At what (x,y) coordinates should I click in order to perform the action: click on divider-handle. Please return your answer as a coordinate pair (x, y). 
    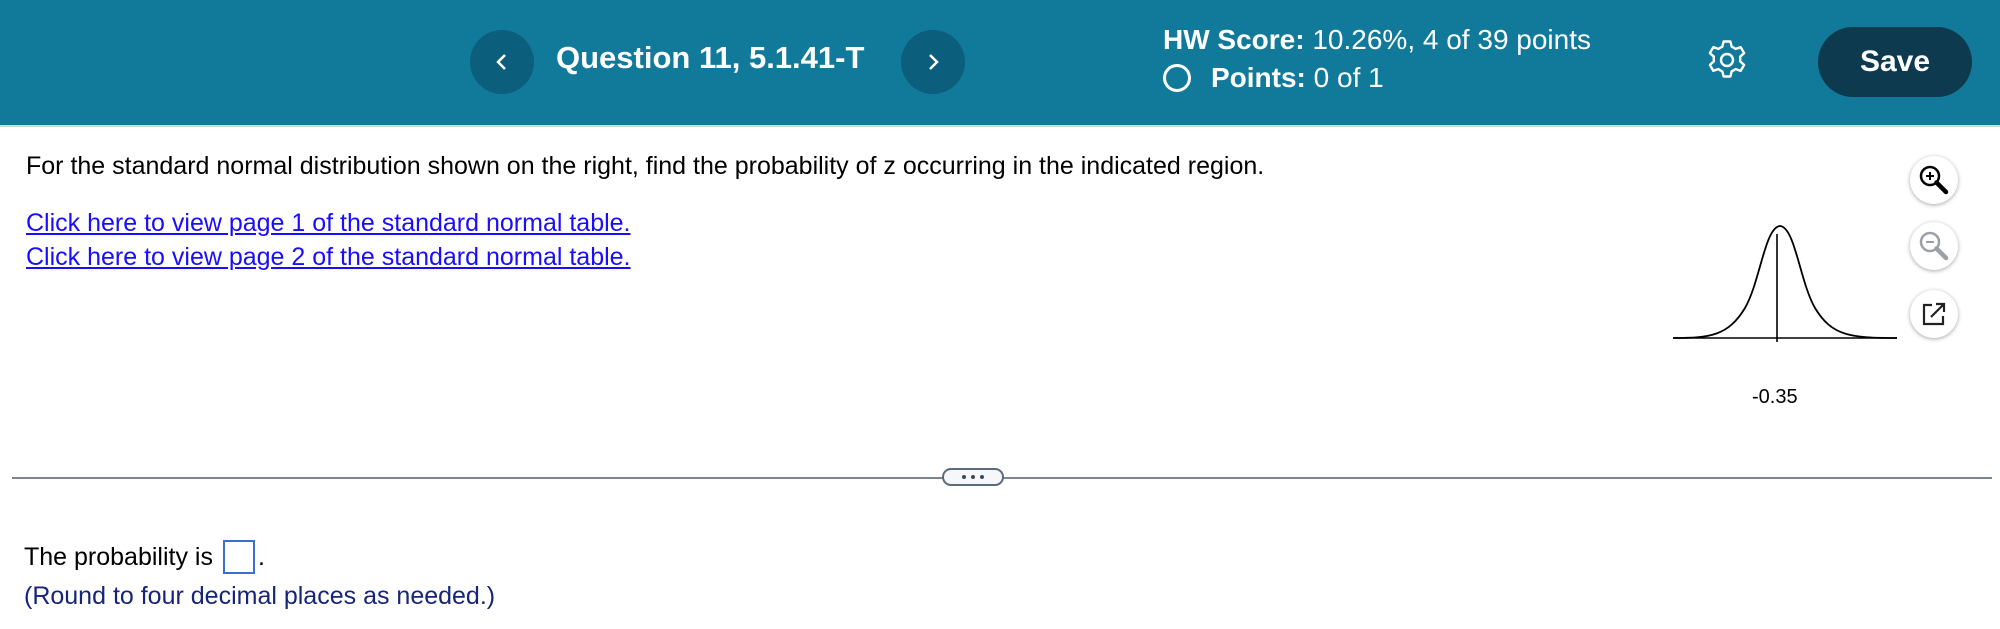
    Looking at the image, I should click on (973, 477).